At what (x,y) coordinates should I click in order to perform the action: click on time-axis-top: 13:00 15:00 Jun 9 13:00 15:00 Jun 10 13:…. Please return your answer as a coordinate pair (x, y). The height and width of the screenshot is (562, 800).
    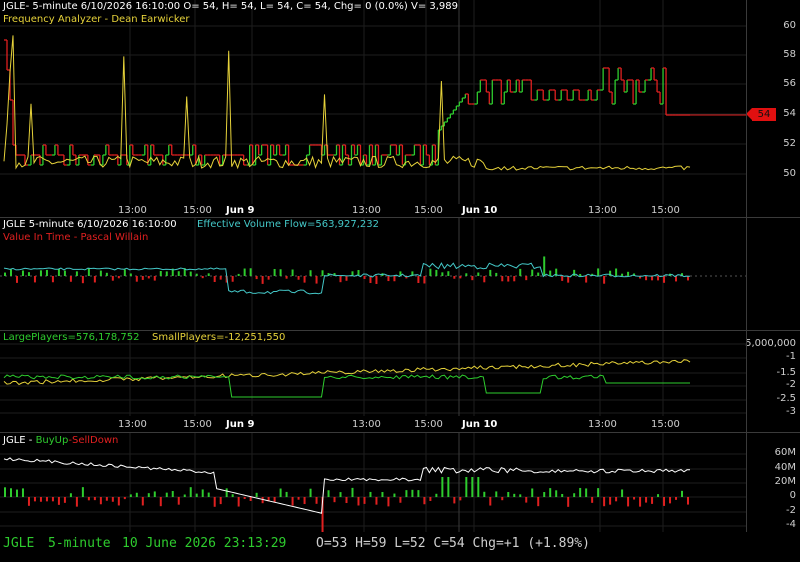
    Looking at the image, I should click on (400, 211).